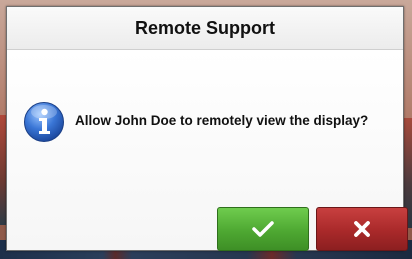 Image resolution: width=412 pixels, height=259 pixels. I want to click on info-icon, so click(44, 122).